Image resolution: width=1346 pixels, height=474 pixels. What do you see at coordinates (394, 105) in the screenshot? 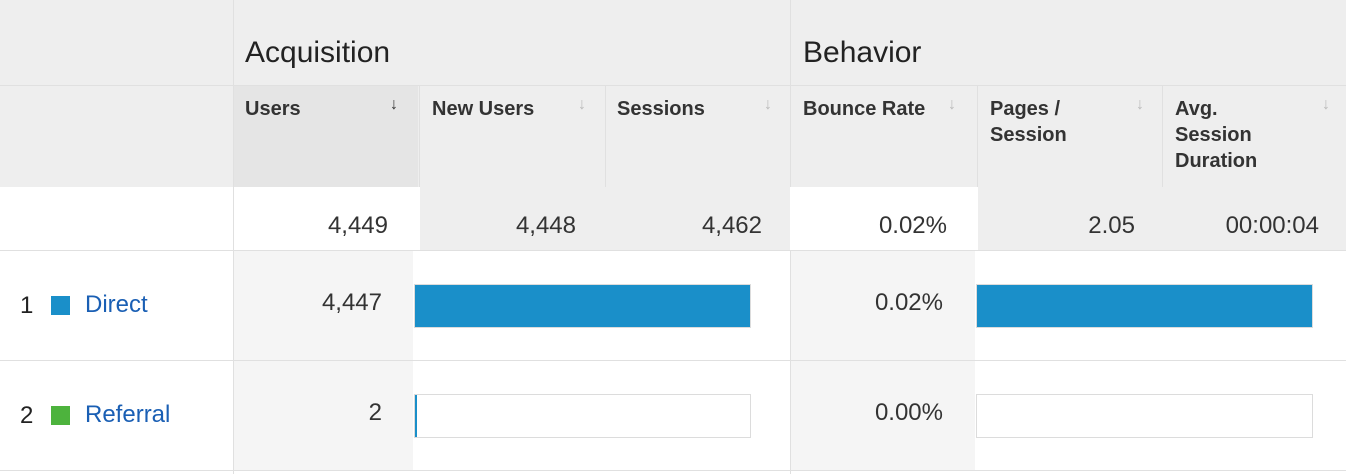
I see `sort-desc-icon: ↓` at bounding box center [394, 105].